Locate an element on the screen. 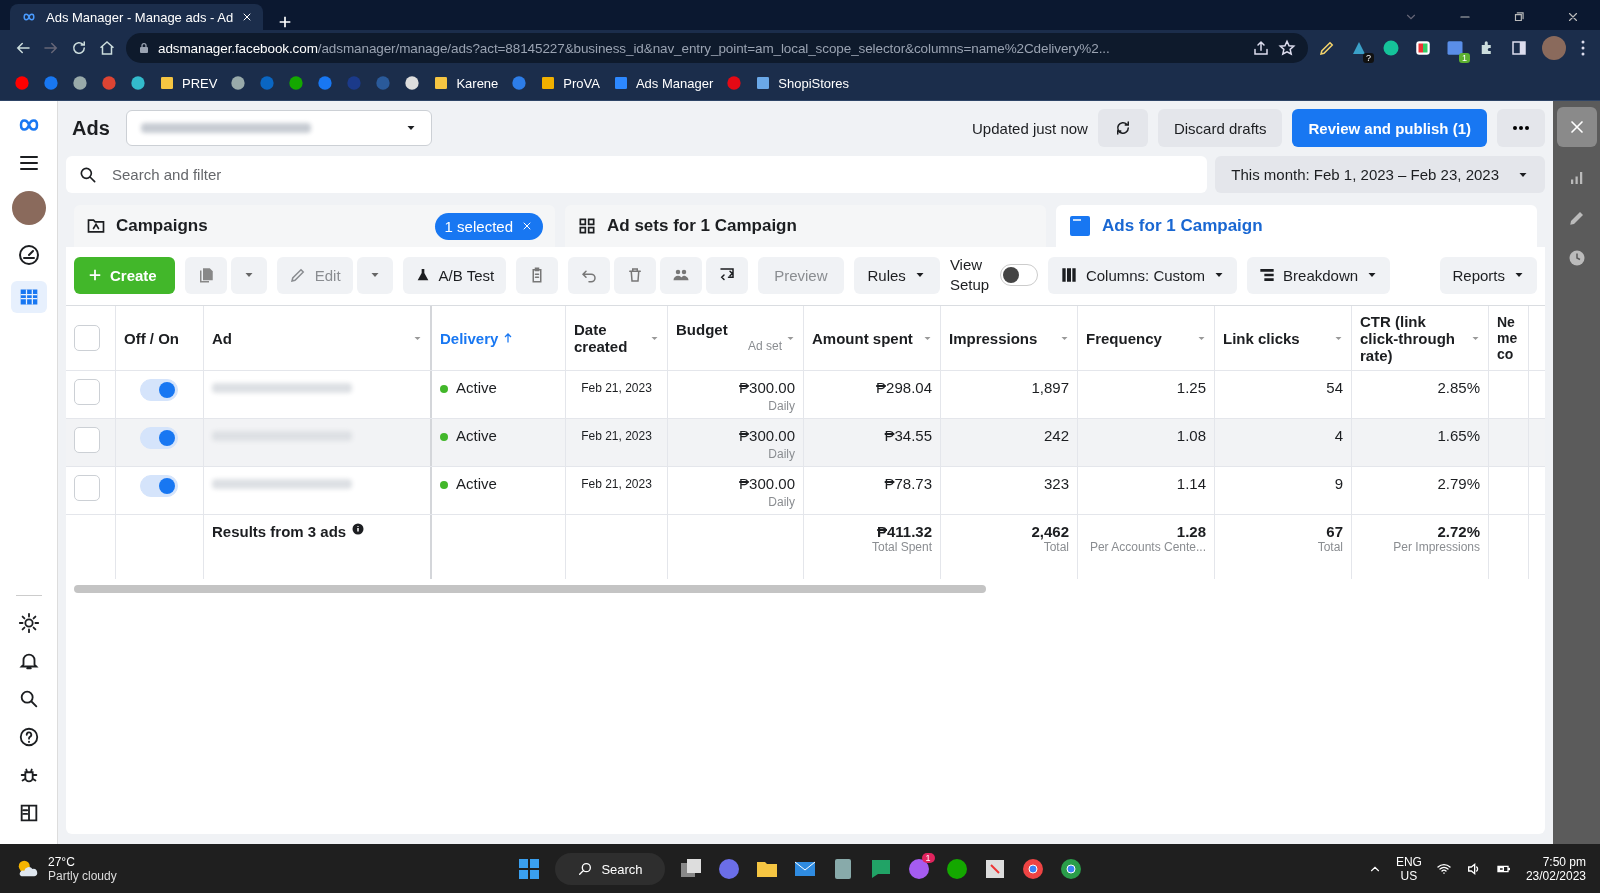  column-header: CTR (link click-through rate) is located at coordinates (1413, 338).